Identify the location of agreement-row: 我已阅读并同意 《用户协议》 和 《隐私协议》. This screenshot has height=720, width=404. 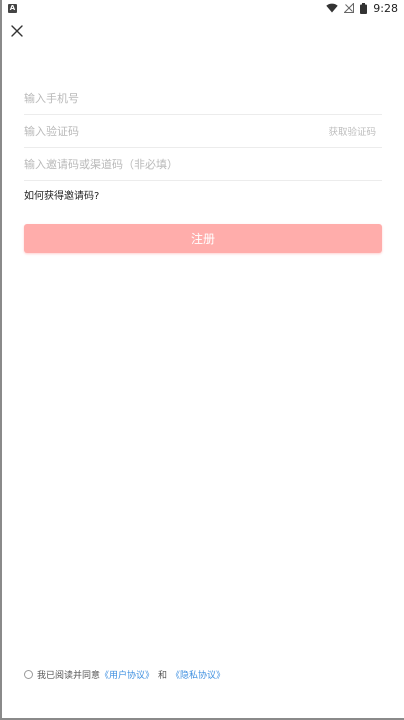
(124, 674).